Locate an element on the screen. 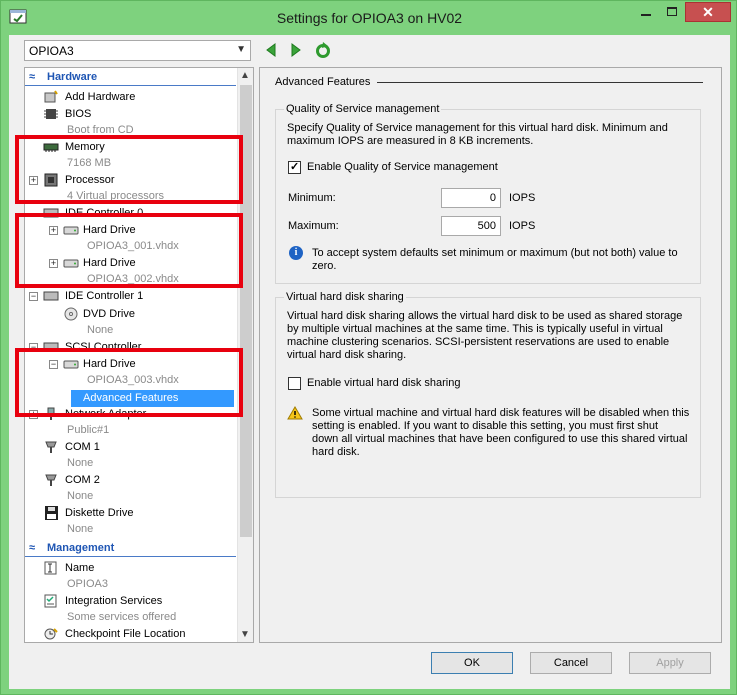 The width and height of the screenshot is (737, 695). window-title: Settings for OPIOA3 on HV02 is located at coordinates (369, 18).